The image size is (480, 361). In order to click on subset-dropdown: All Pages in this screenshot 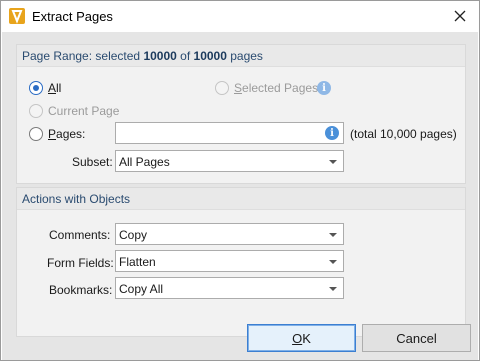, I will do `click(229, 161)`.